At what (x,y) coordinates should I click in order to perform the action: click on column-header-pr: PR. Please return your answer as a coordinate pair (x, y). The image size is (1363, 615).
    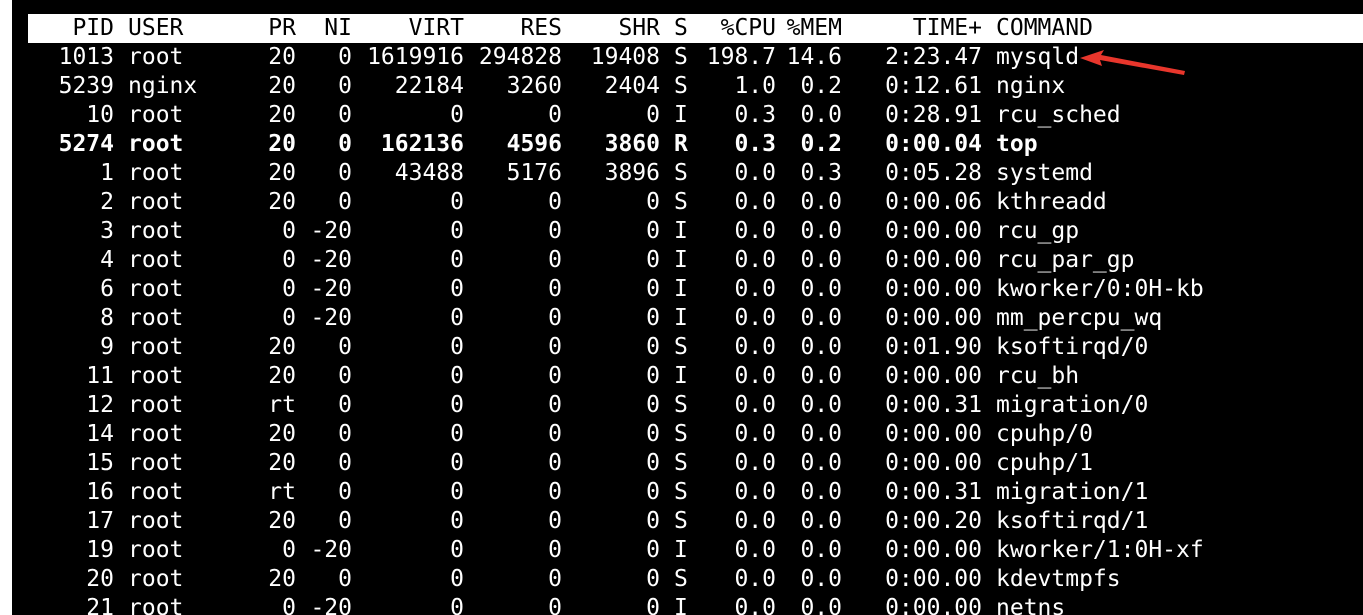
    Looking at the image, I should click on (268, 28).